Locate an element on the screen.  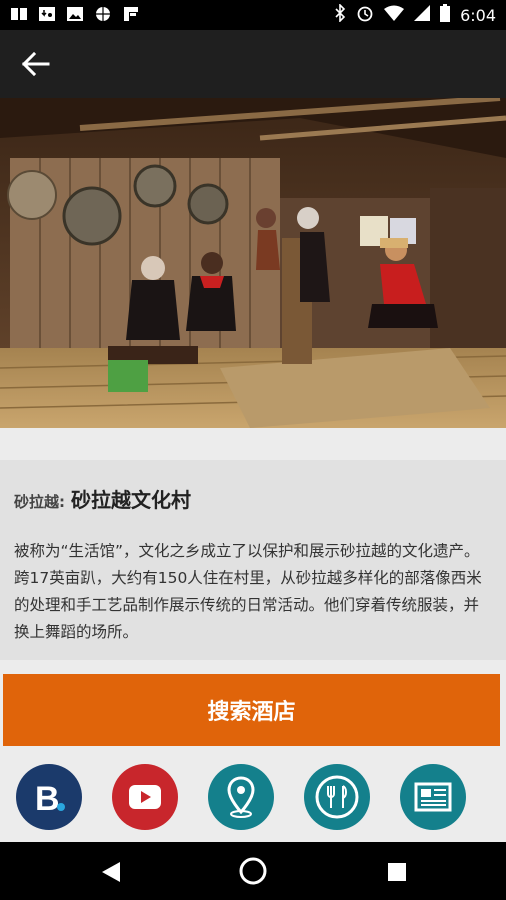
alarm-icon is located at coordinates (365, 15).